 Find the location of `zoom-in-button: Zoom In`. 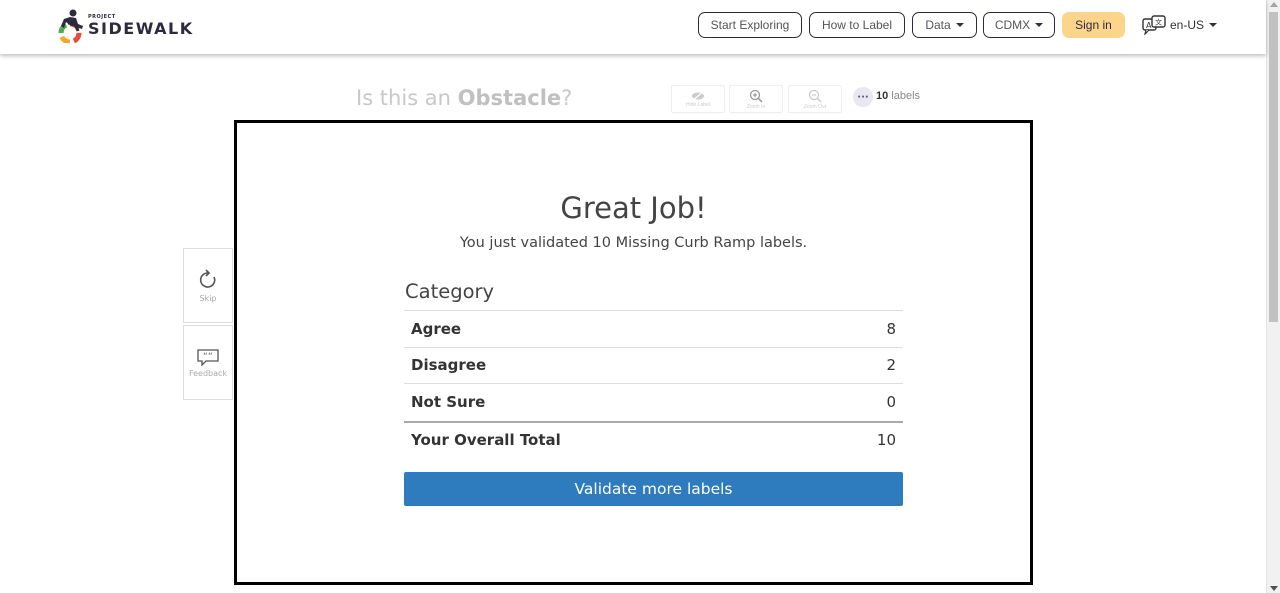

zoom-in-button: Zoom In is located at coordinates (756, 99).